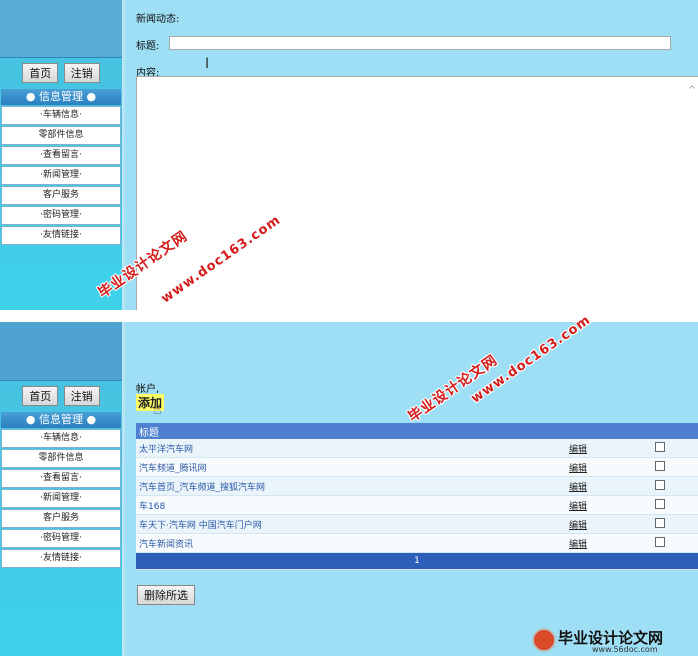  What do you see at coordinates (417, 543) in the screenshot?
I see `table-row: 汽车新闻资讯 编辑` at bounding box center [417, 543].